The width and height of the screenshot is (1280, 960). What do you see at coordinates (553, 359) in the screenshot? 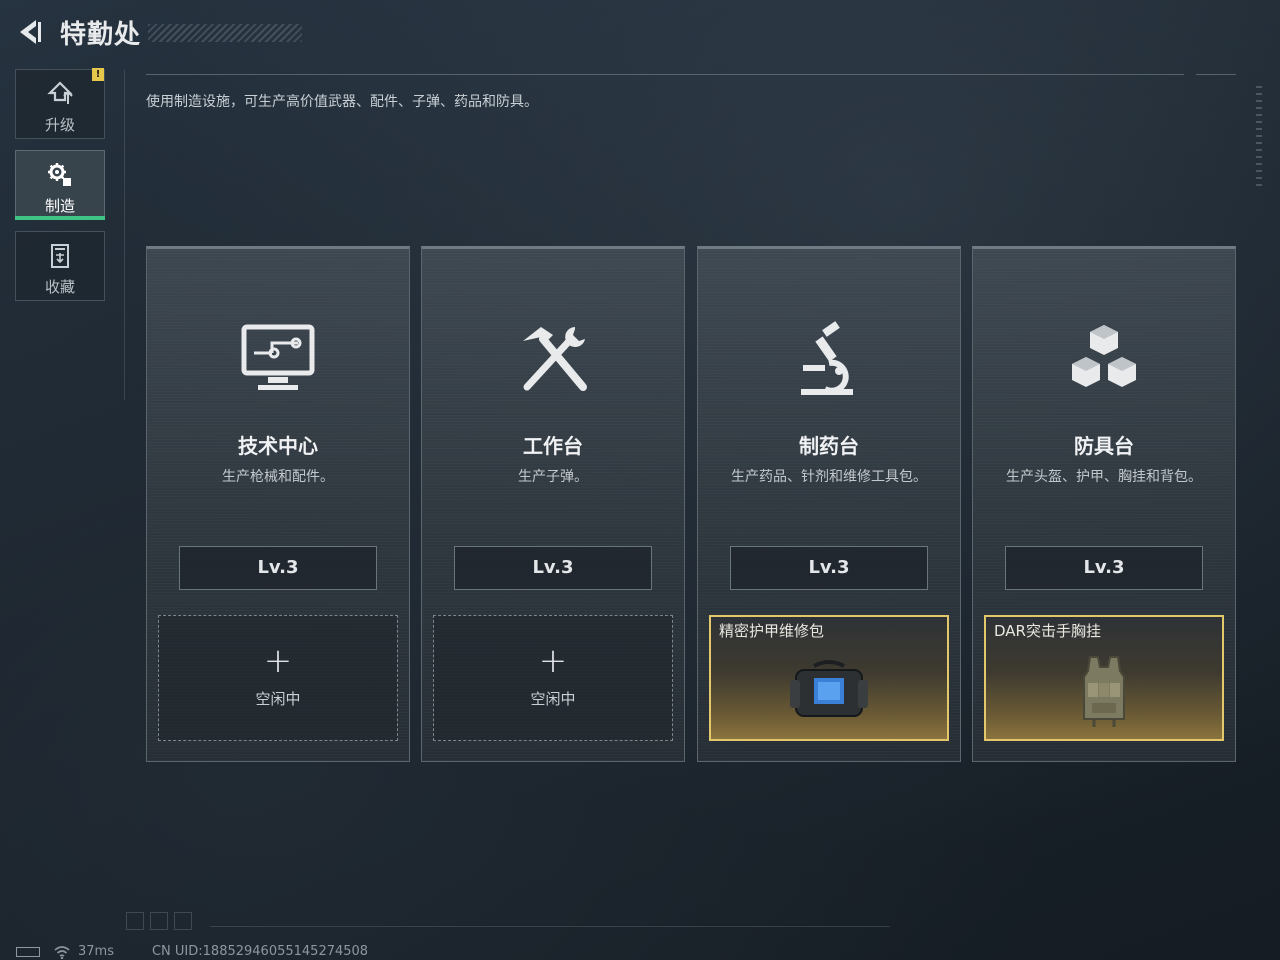
I see `hammer-wrench-icon` at bounding box center [553, 359].